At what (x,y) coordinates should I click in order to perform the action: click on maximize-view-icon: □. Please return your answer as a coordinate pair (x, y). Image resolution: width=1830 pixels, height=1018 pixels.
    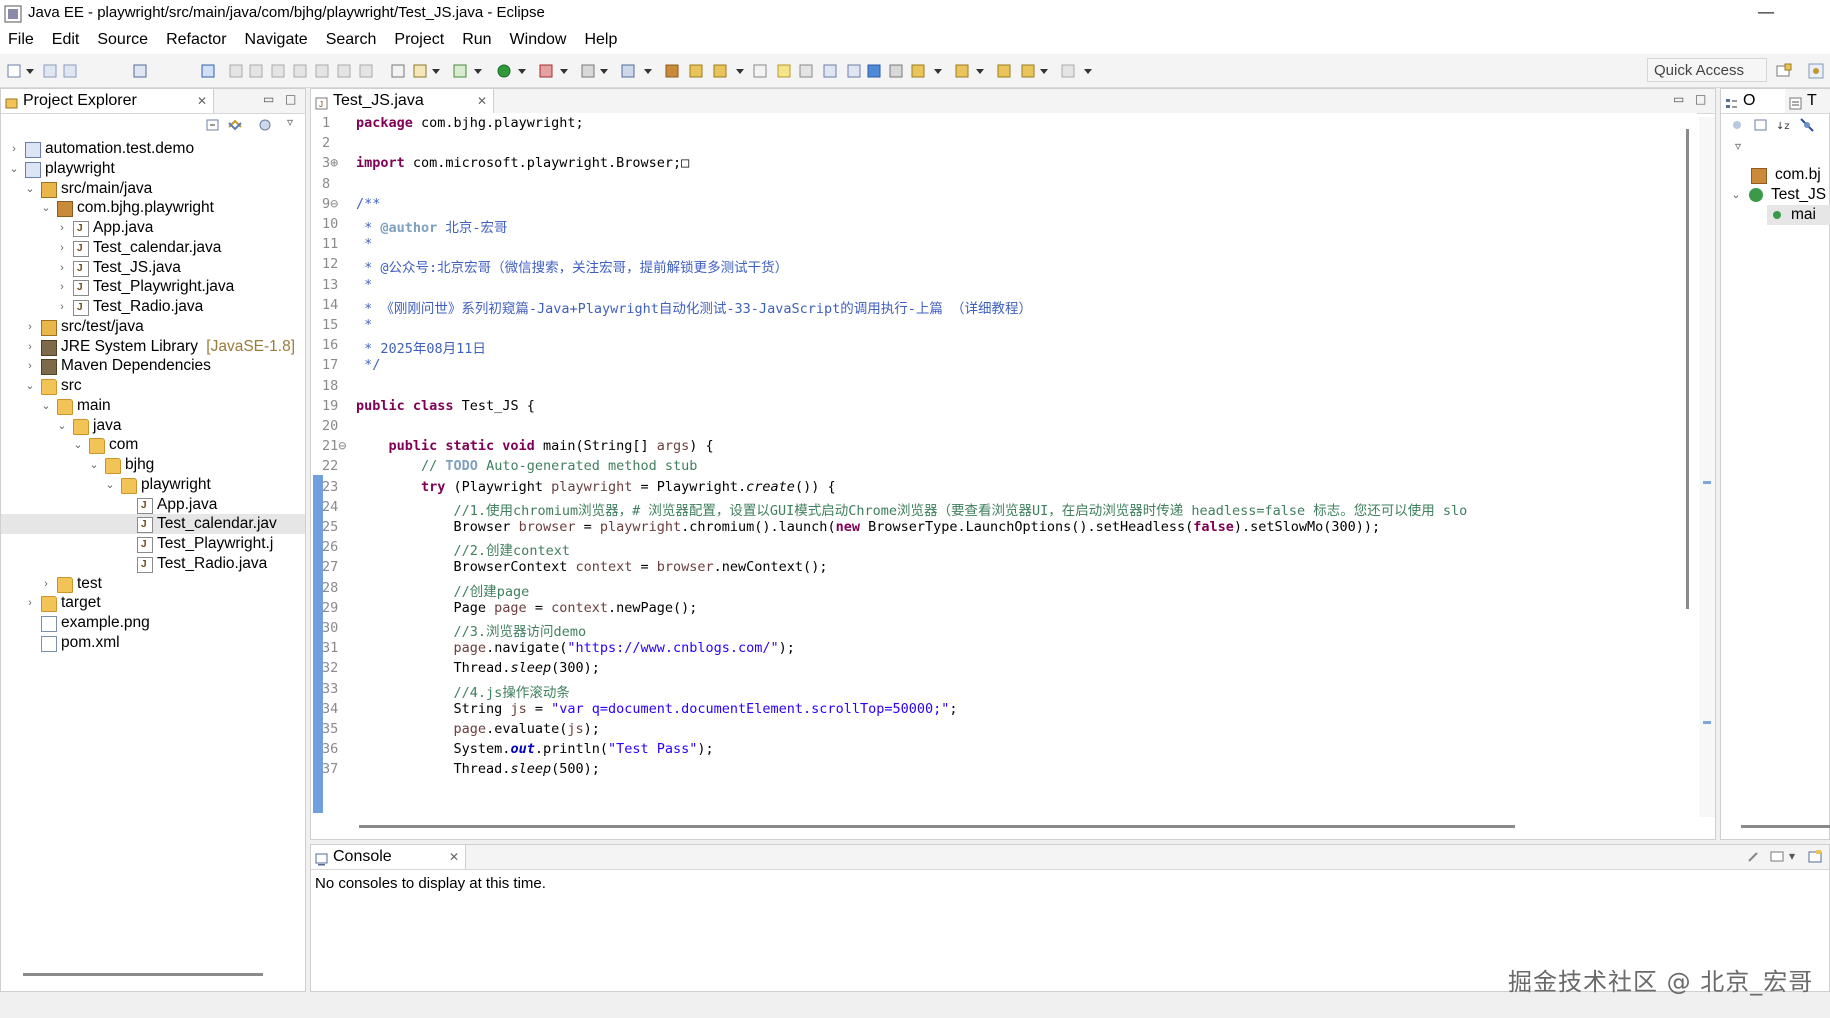
    Looking at the image, I should click on (290, 99).